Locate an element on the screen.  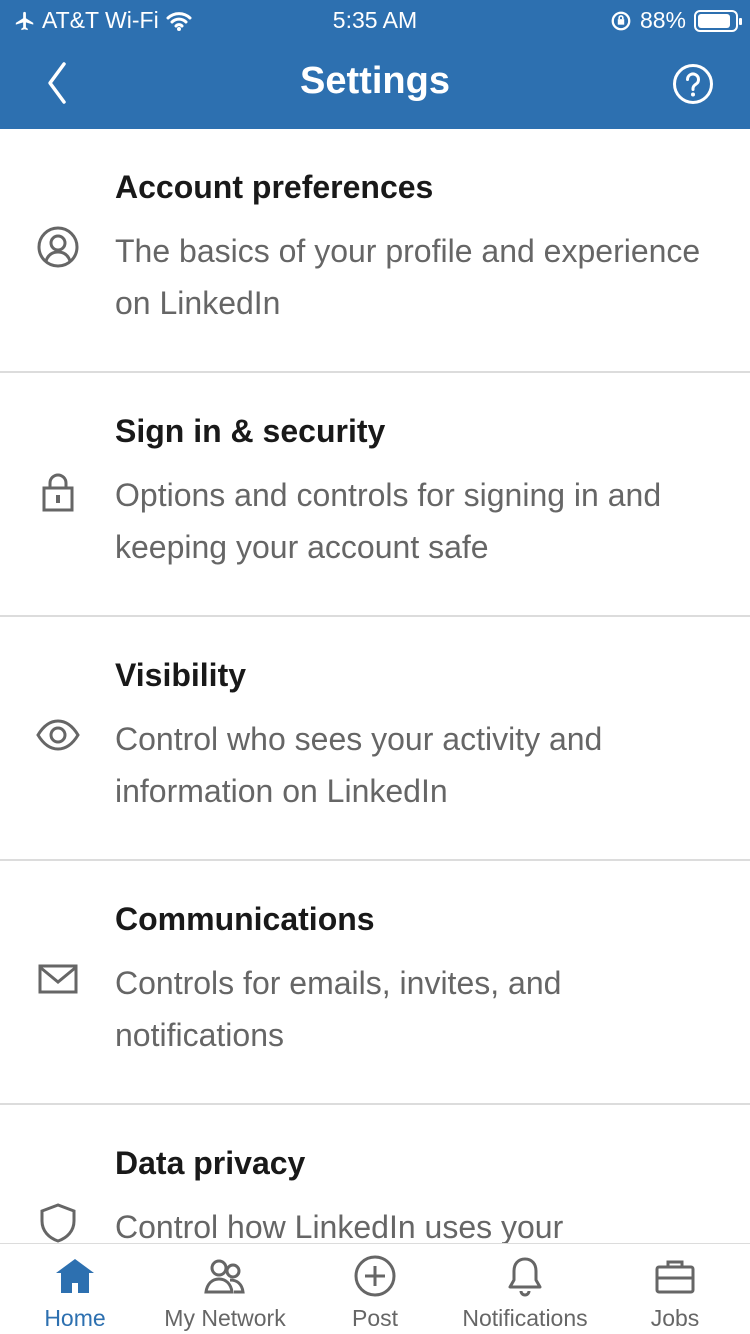
bottom-tab-bar: Home My Network Post Notifications Jobs is located at coordinates (375, 1288).